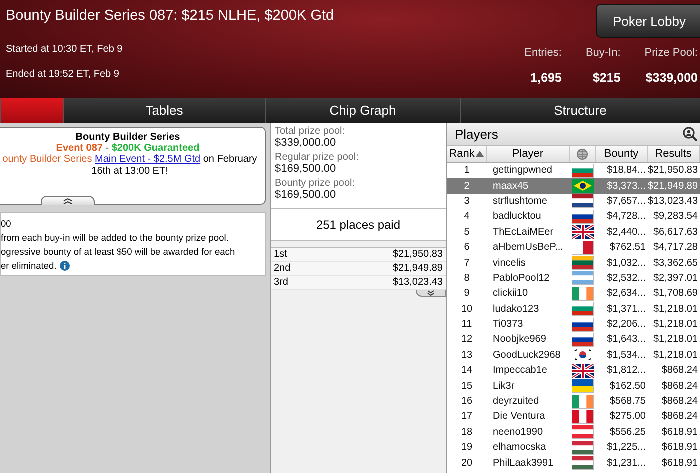 The height and width of the screenshot is (473, 700). Describe the element at coordinates (573, 278) in the screenshot. I see `player-row: 8 PabloPool12 $2,532... $2,397.01` at that location.